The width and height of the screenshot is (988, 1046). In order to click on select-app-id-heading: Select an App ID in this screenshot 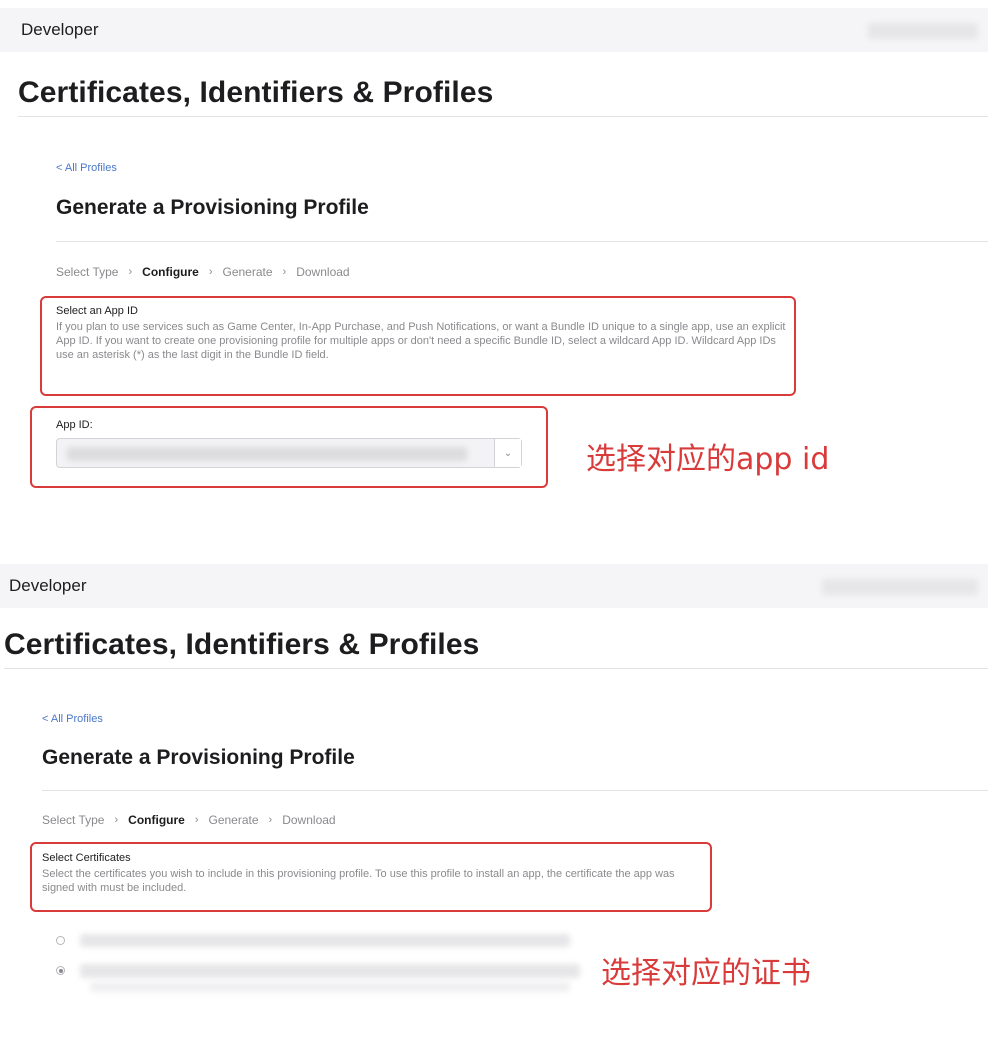, I will do `click(97, 311)`.